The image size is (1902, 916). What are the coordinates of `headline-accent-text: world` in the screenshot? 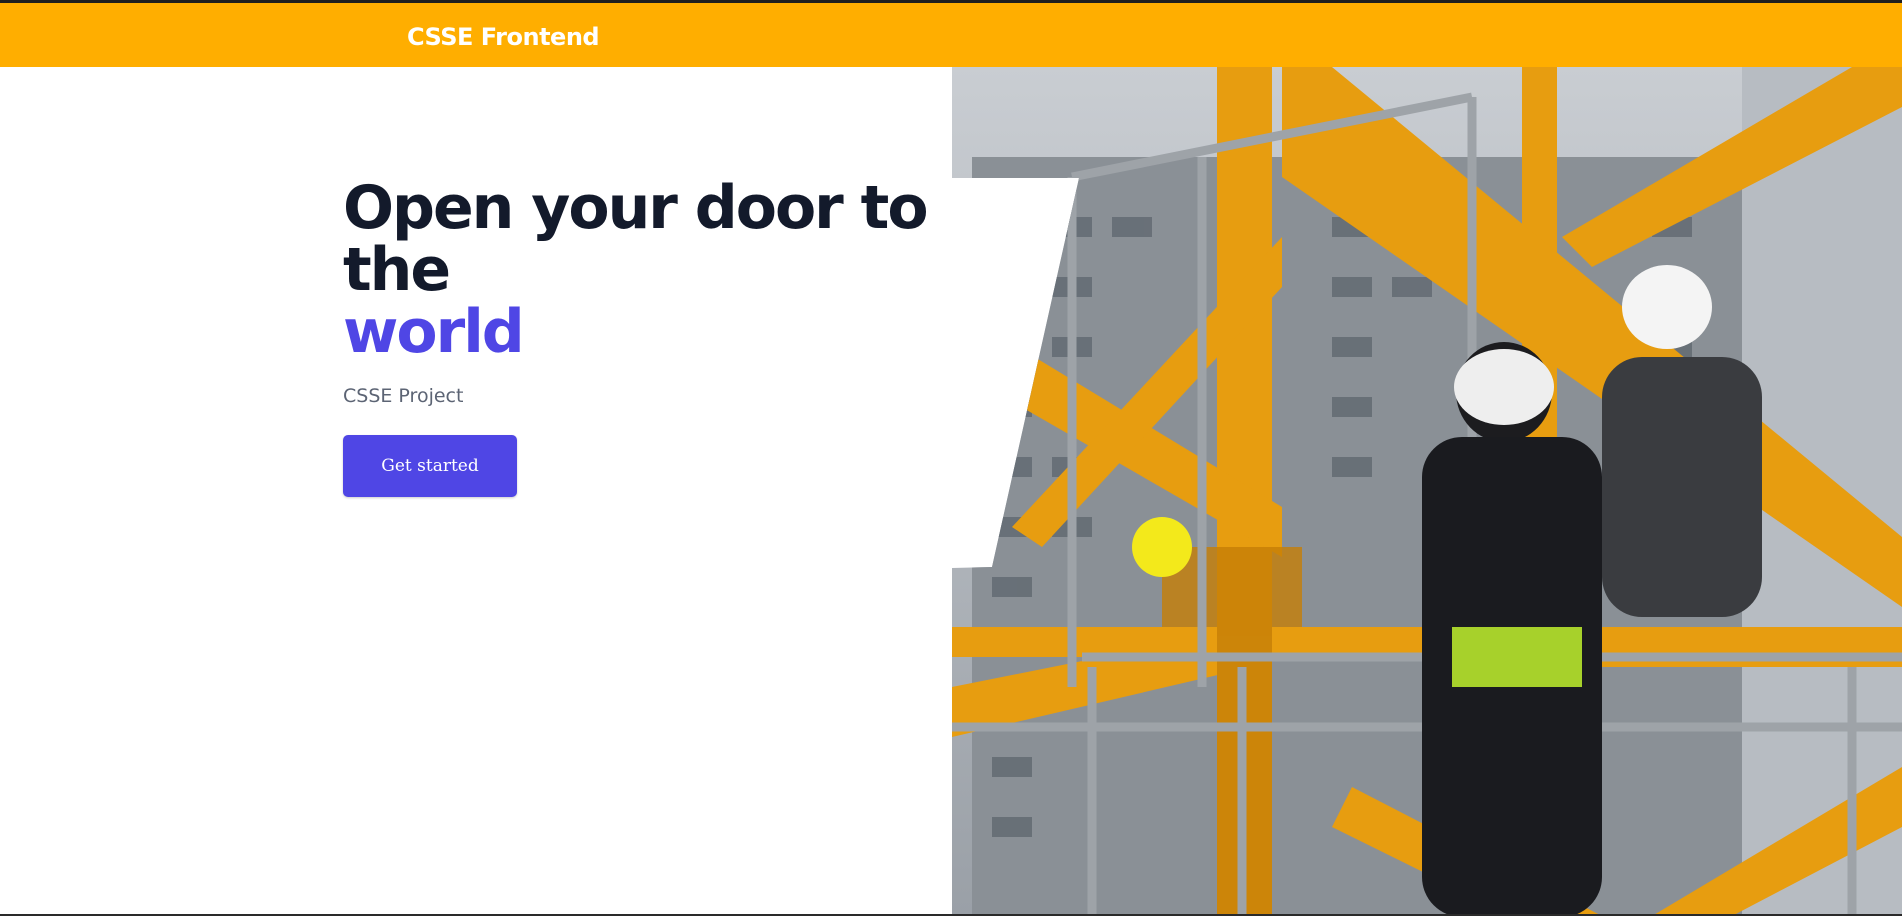 It's located at (434, 332).